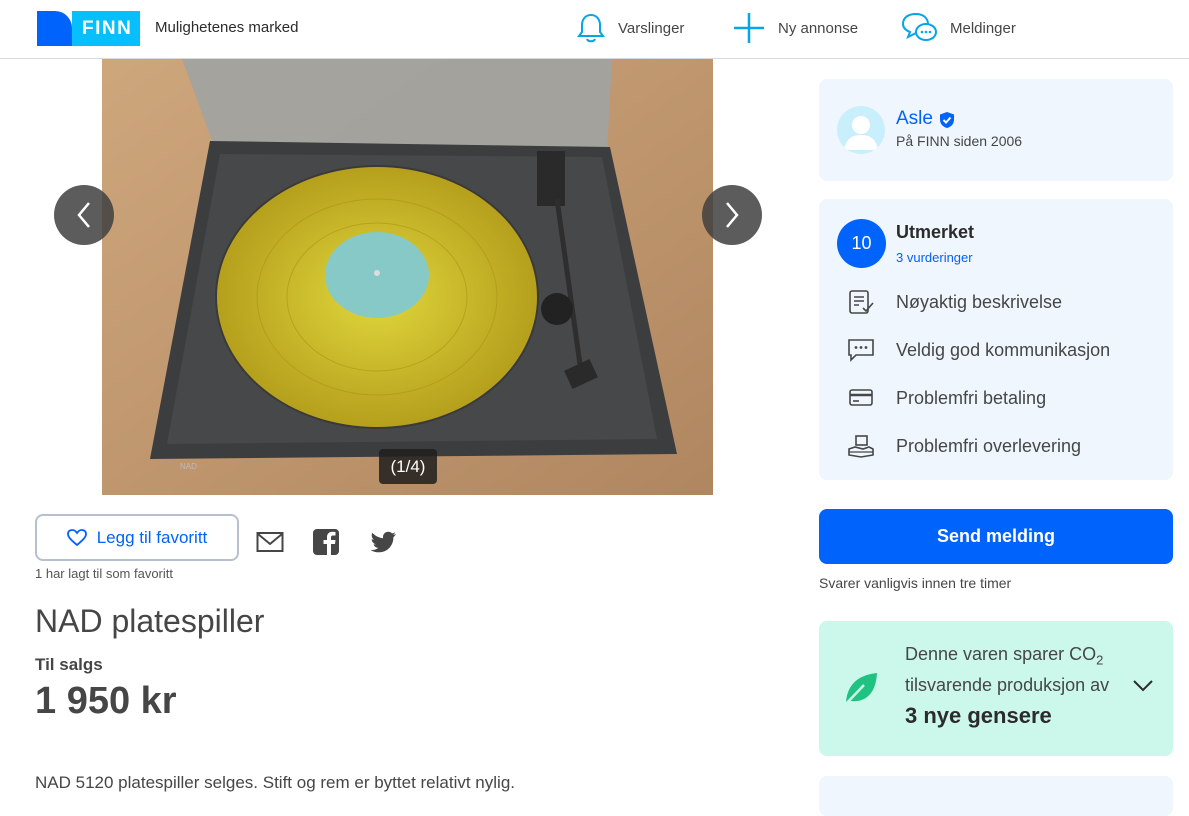  What do you see at coordinates (54, 28) in the screenshot?
I see `logo-mark` at bounding box center [54, 28].